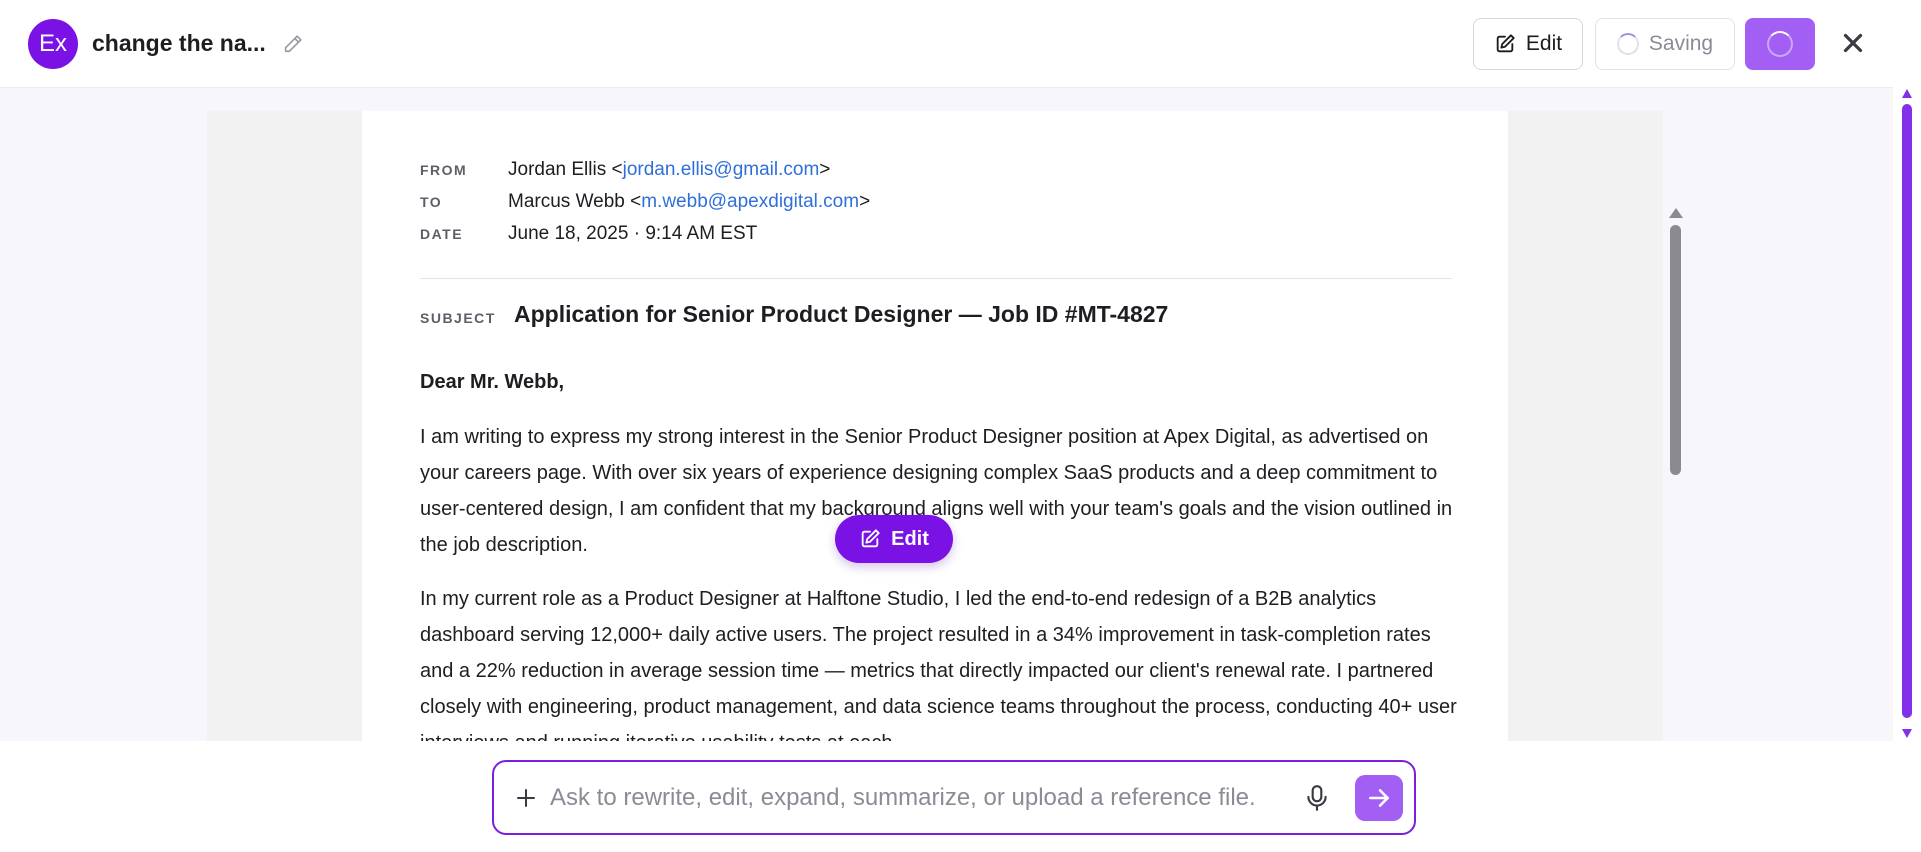 The image size is (1921, 852). Describe the element at coordinates (444, 170) in the screenshot. I see `from-label: FROM` at that location.